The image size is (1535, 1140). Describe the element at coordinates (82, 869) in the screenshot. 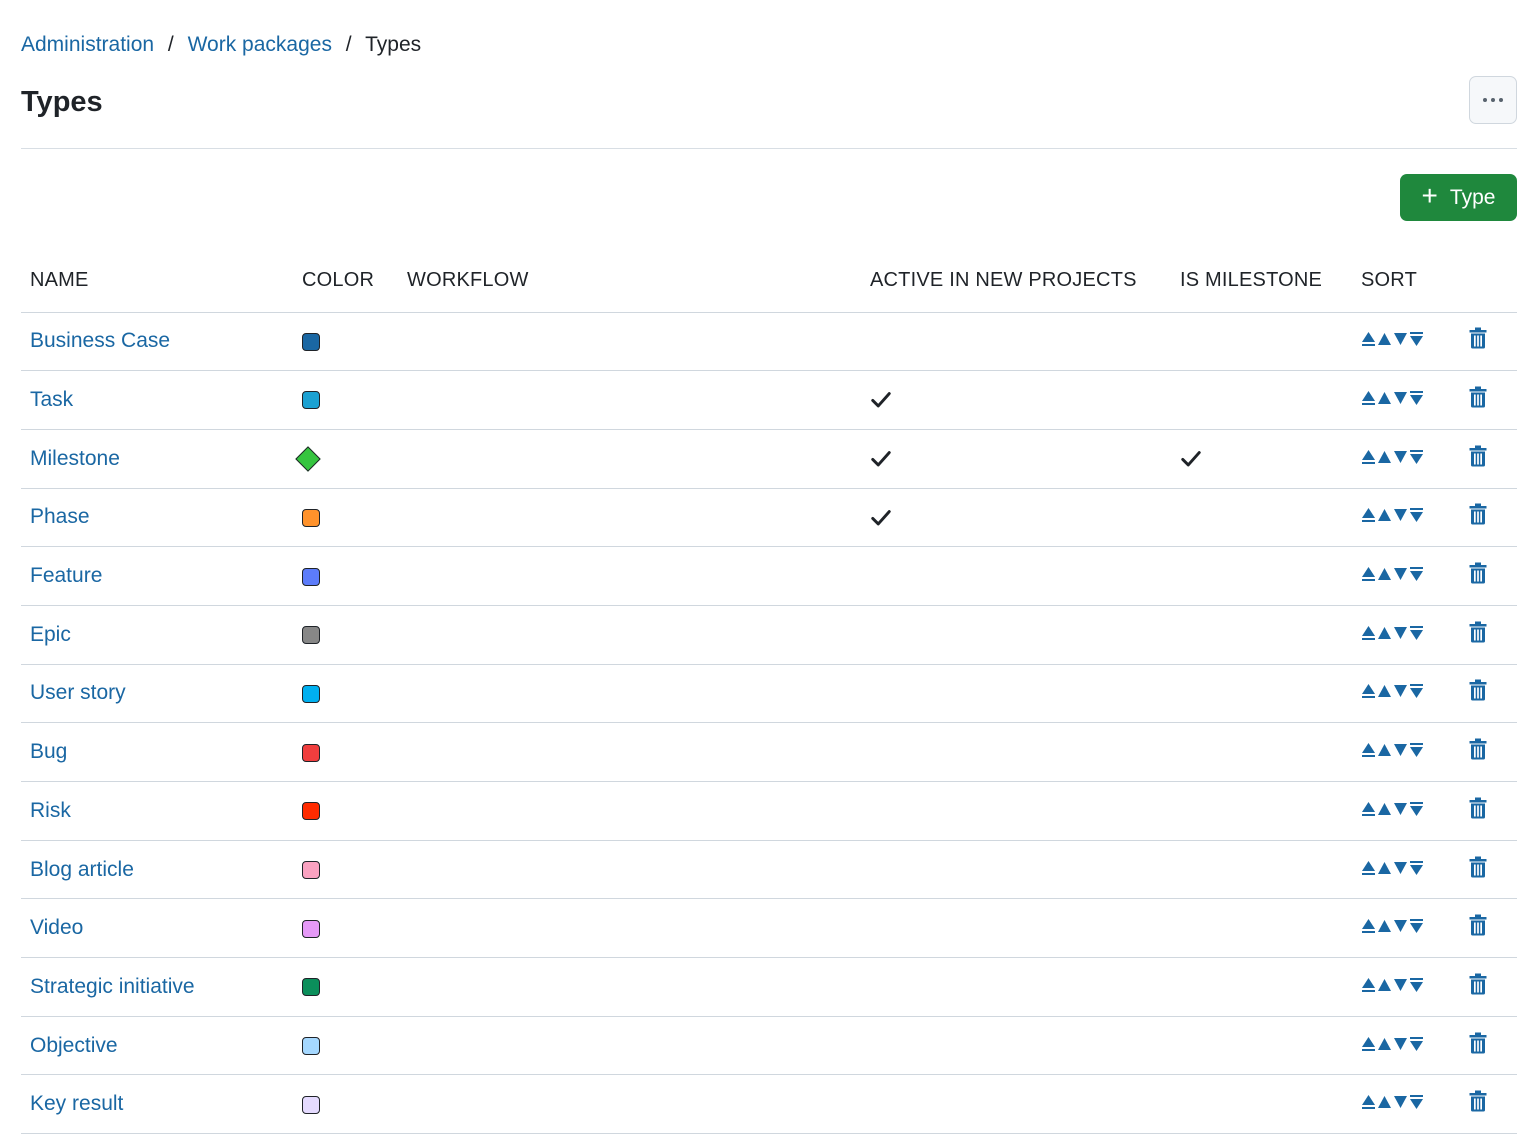

I see `type-name-link: Blog article` at that location.